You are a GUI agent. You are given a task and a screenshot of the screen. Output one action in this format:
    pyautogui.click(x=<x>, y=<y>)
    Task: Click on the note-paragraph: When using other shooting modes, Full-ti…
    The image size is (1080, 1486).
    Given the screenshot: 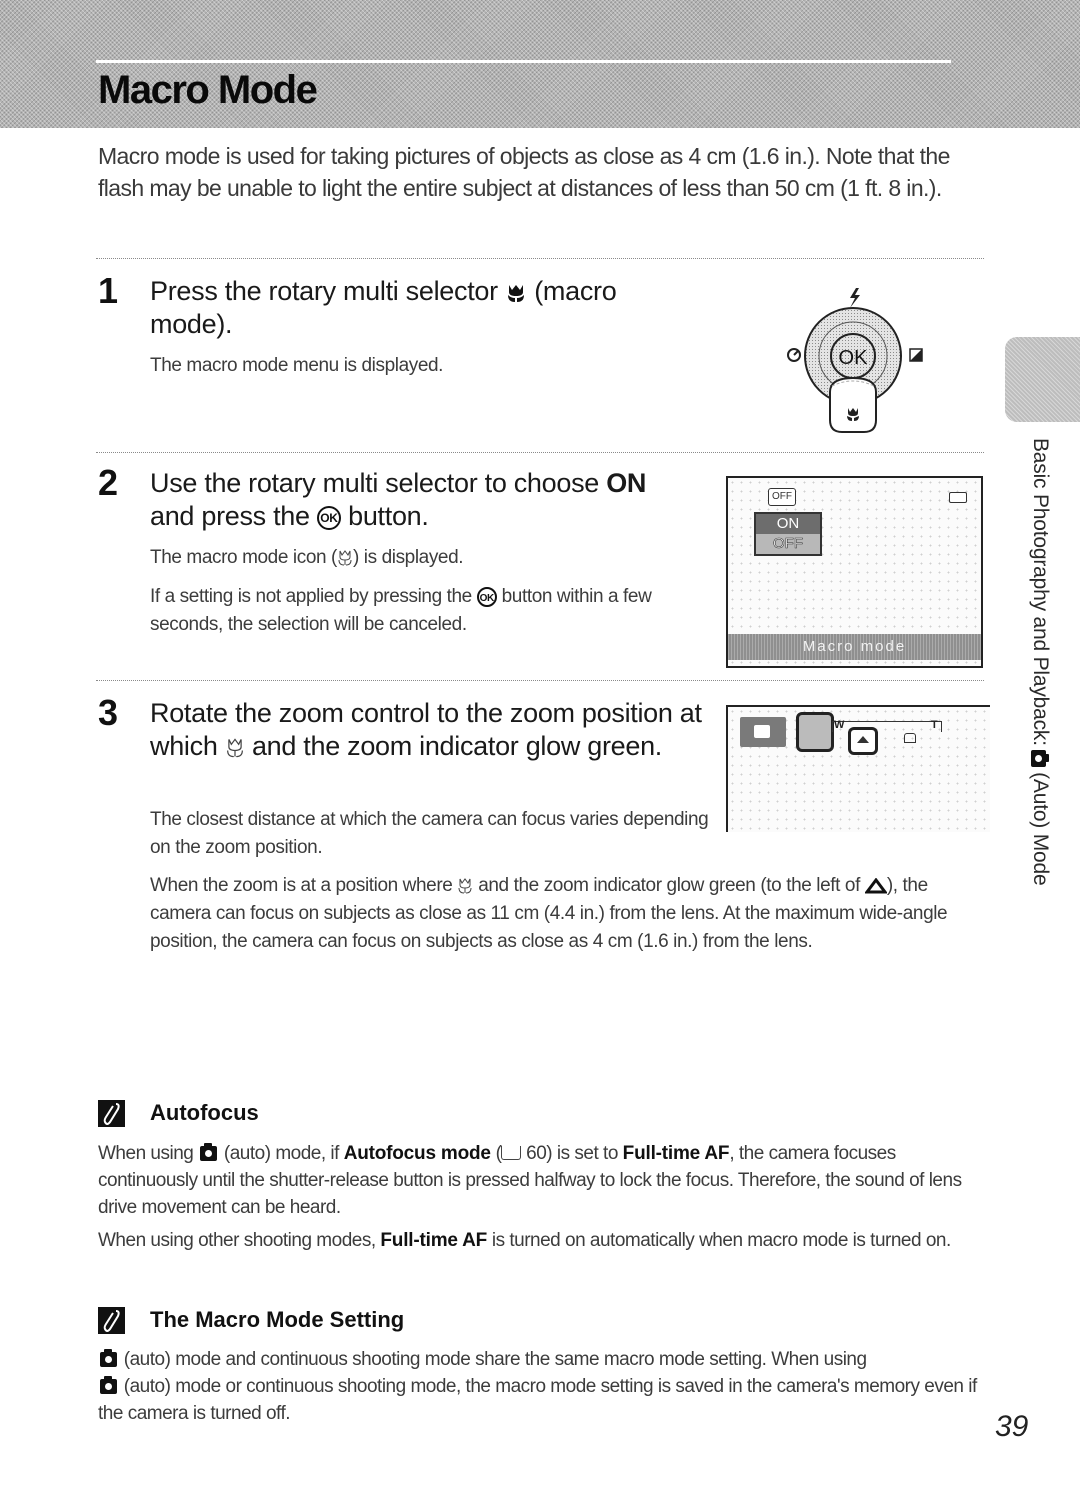 What is the action you would take?
    pyautogui.click(x=524, y=1240)
    